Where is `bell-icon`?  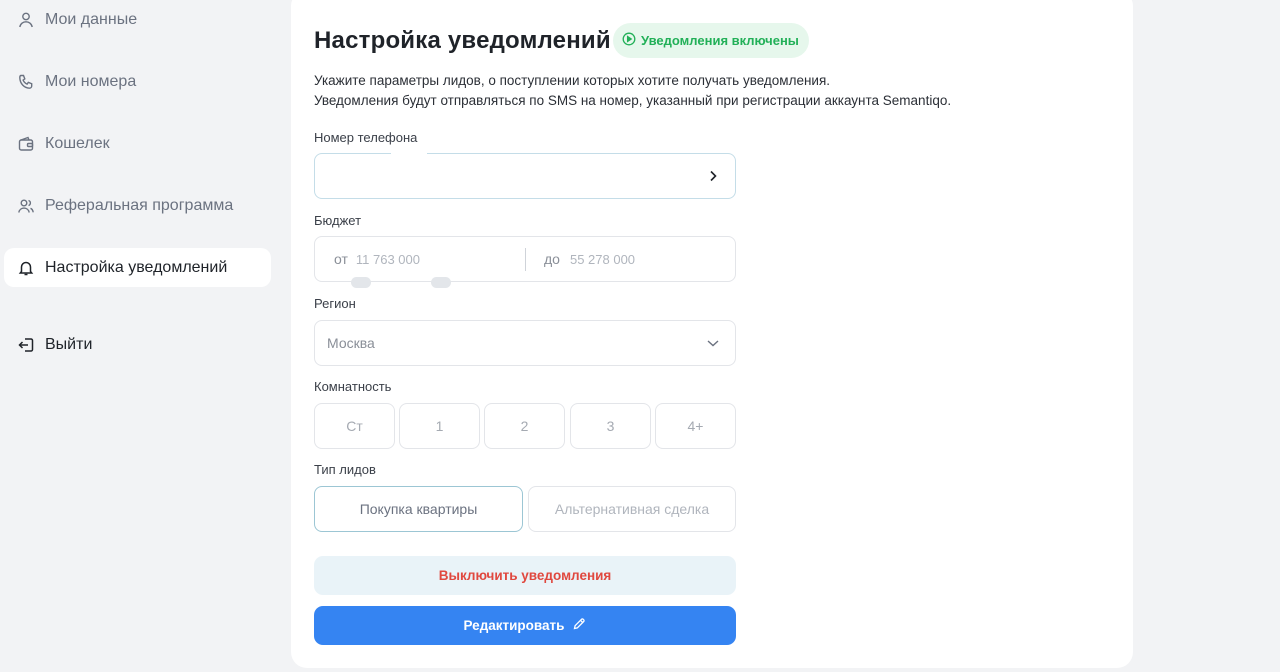 bell-icon is located at coordinates (26, 268).